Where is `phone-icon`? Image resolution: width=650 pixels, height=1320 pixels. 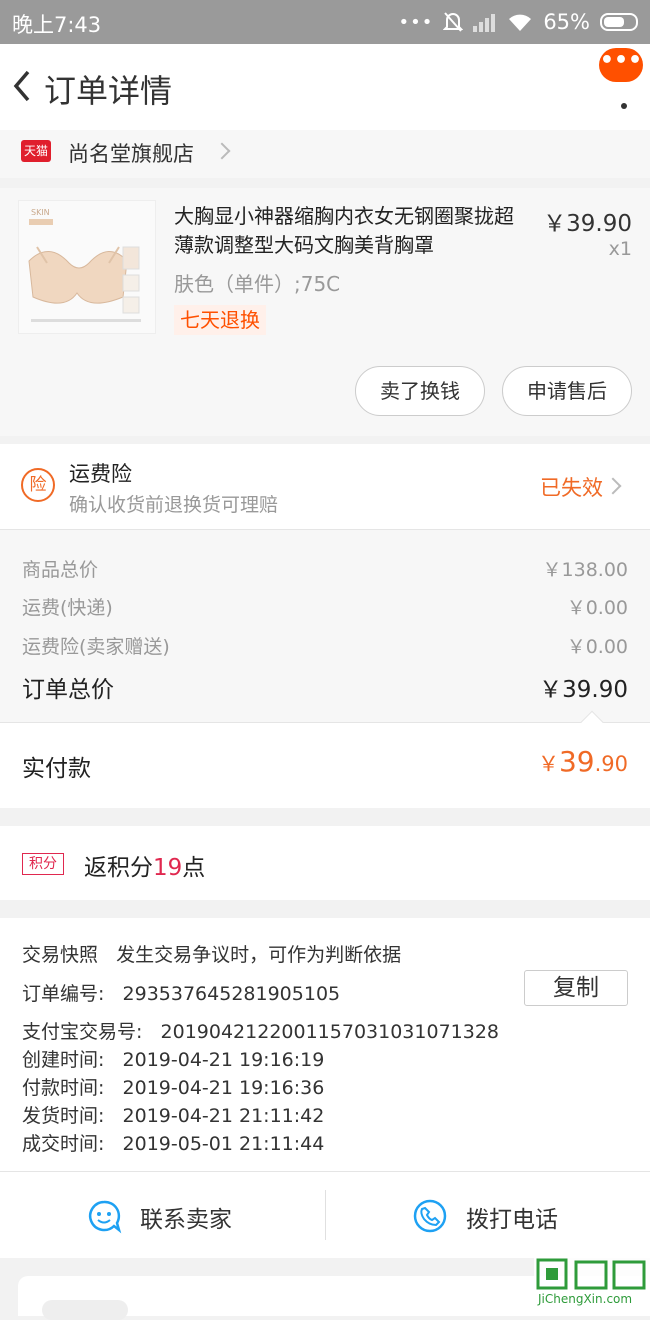 phone-icon is located at coordinates (430, 1216).